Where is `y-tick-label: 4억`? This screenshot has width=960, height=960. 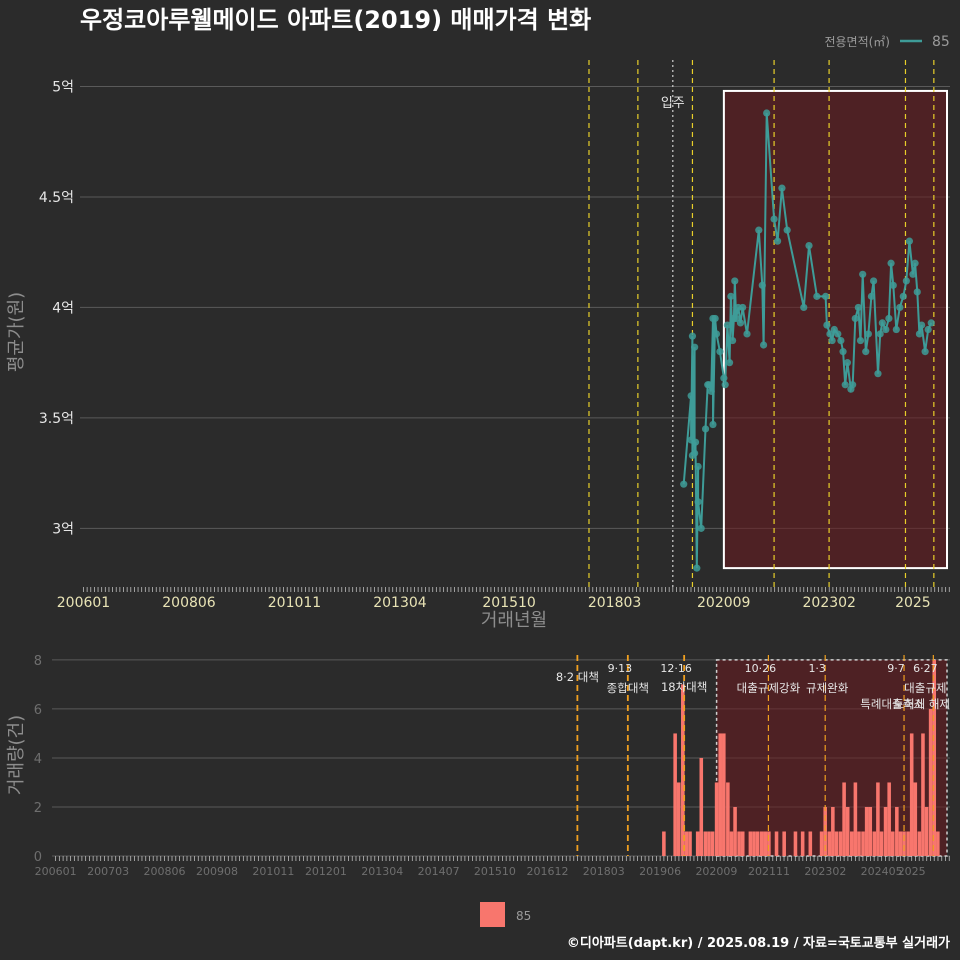 y-tick-label: 4억 is located at coordinates (63, 308).